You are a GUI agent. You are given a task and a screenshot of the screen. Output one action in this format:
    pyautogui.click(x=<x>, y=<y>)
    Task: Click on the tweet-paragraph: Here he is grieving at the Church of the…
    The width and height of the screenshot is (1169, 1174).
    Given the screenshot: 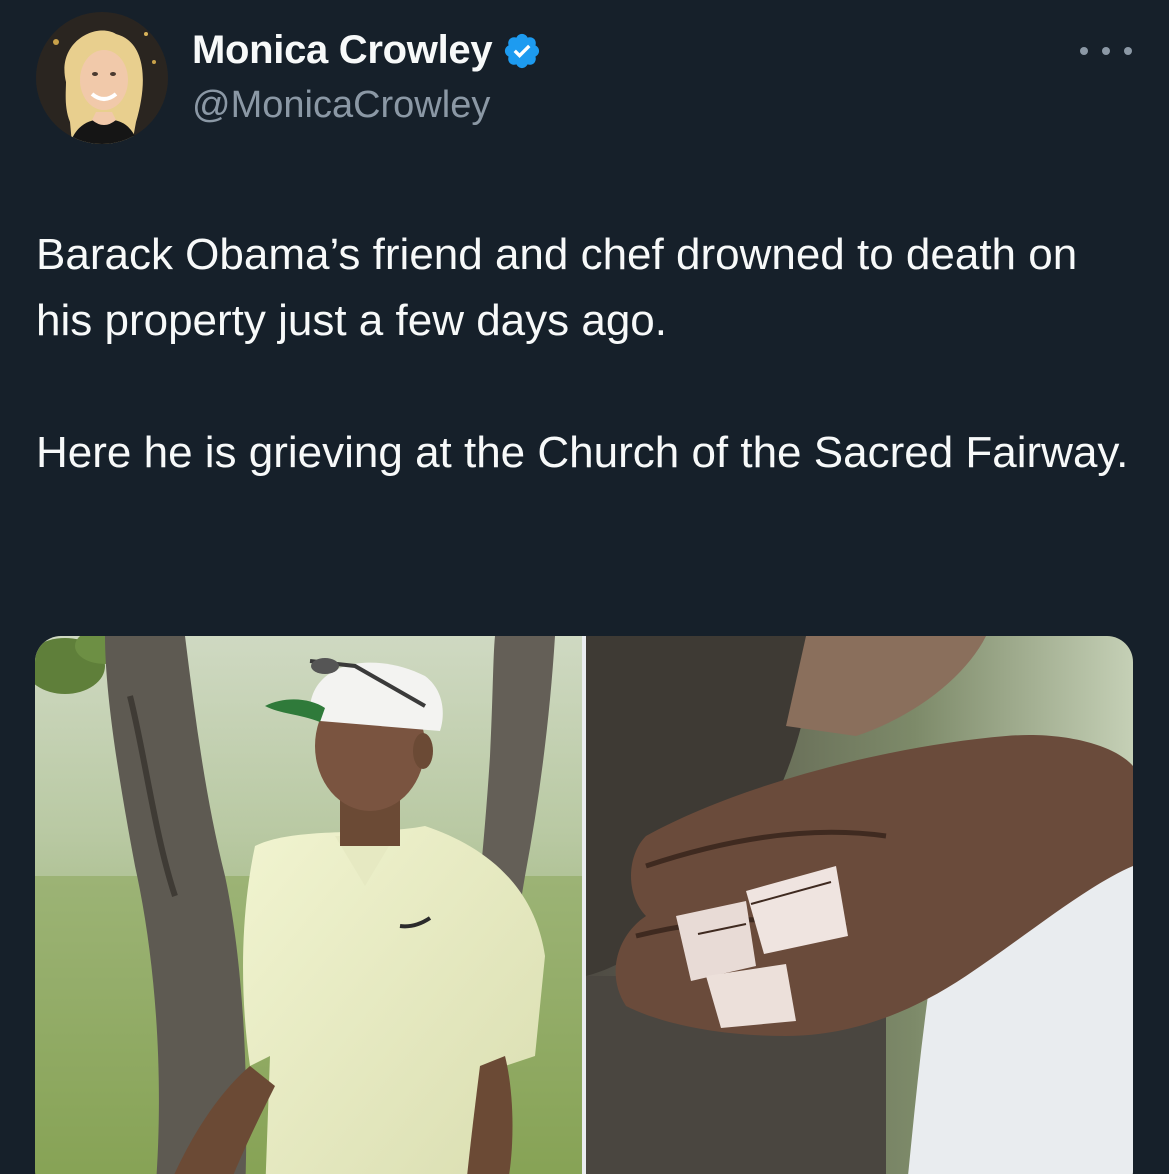 What is the action you would take?
    pyautogui.click(x=582, y=452)
    